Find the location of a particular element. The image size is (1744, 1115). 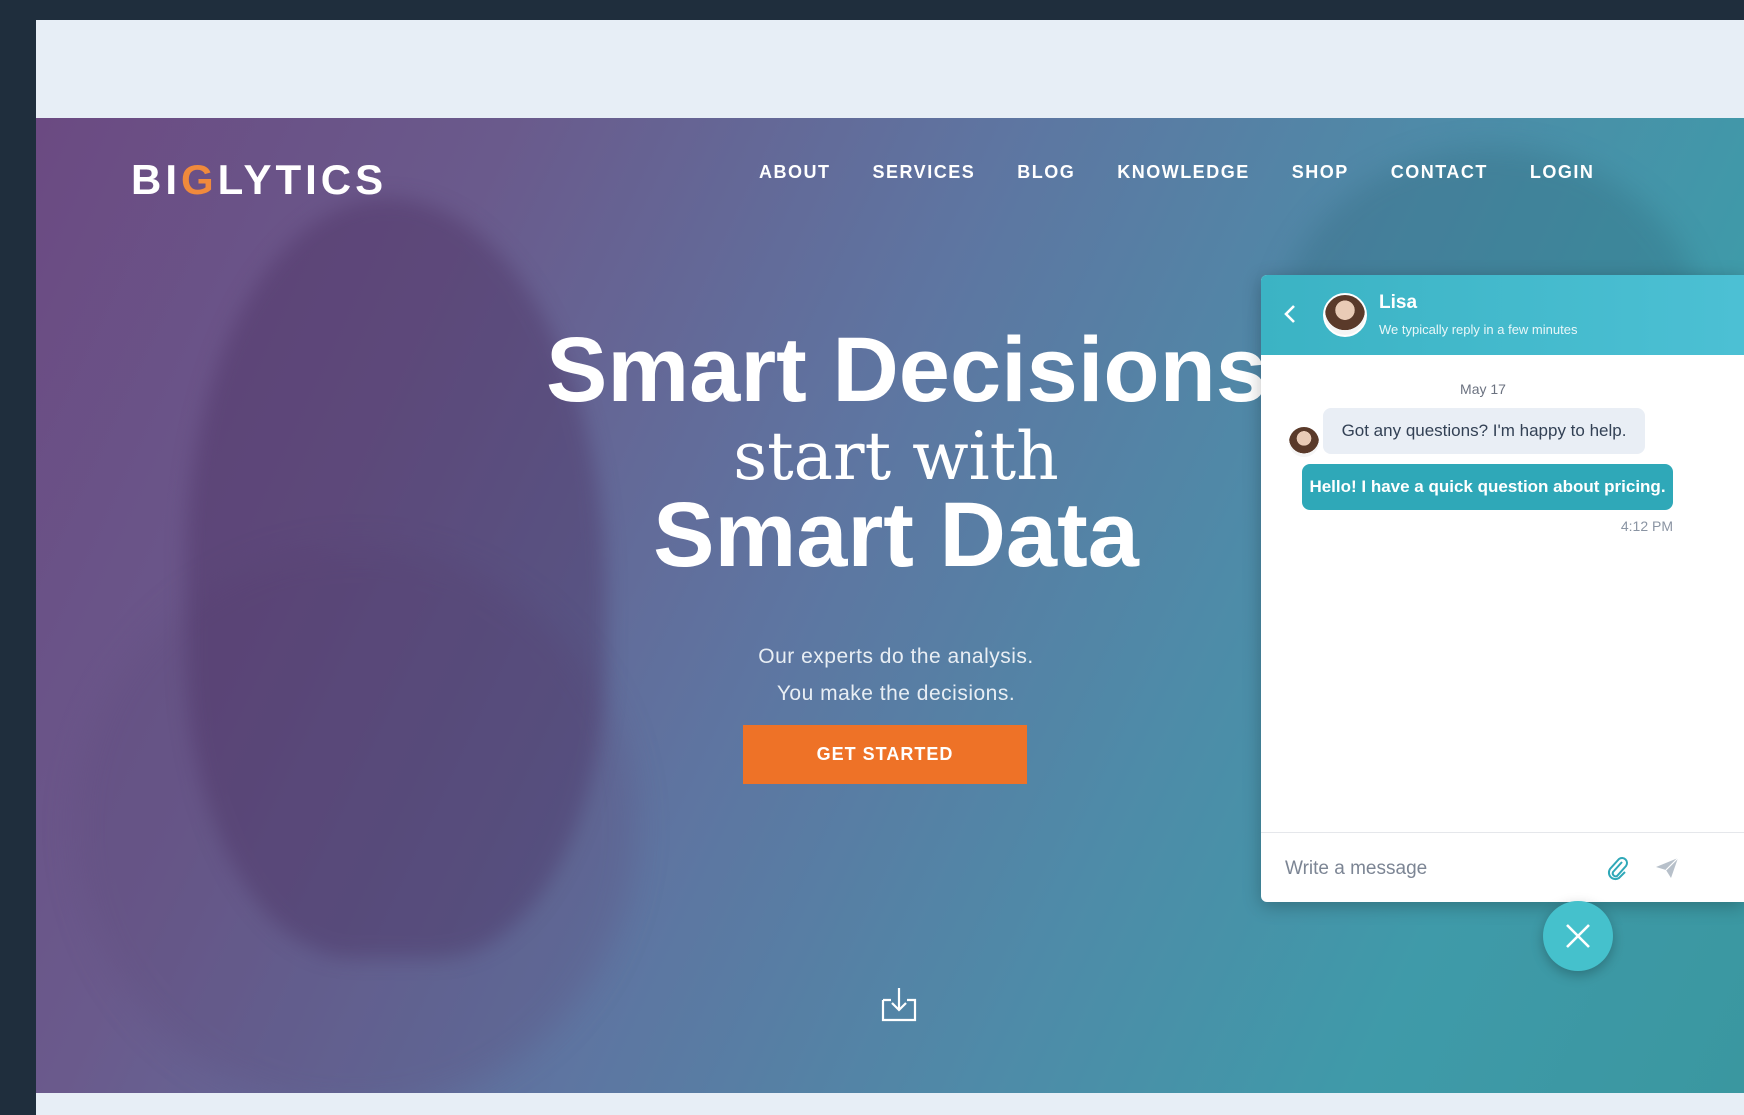

send-icon is located at coordinates (1667, 868).